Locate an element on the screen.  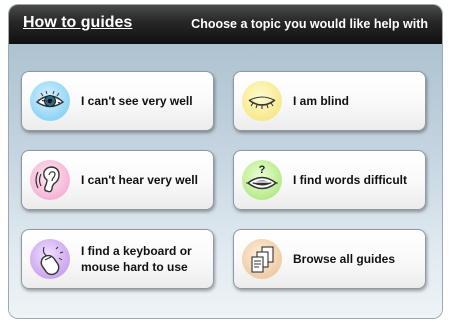
guide-label: I can't see very well is located at coordinates (137, 101).